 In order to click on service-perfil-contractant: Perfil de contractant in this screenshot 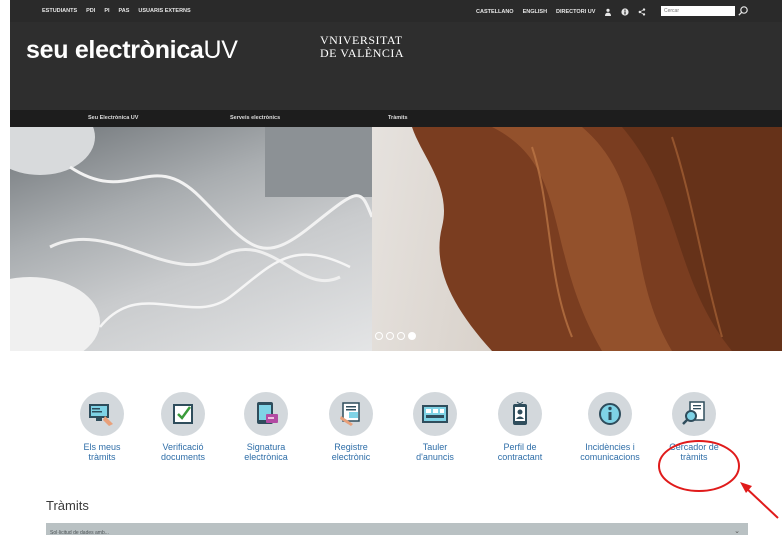, I will do `click(520, 427)`.